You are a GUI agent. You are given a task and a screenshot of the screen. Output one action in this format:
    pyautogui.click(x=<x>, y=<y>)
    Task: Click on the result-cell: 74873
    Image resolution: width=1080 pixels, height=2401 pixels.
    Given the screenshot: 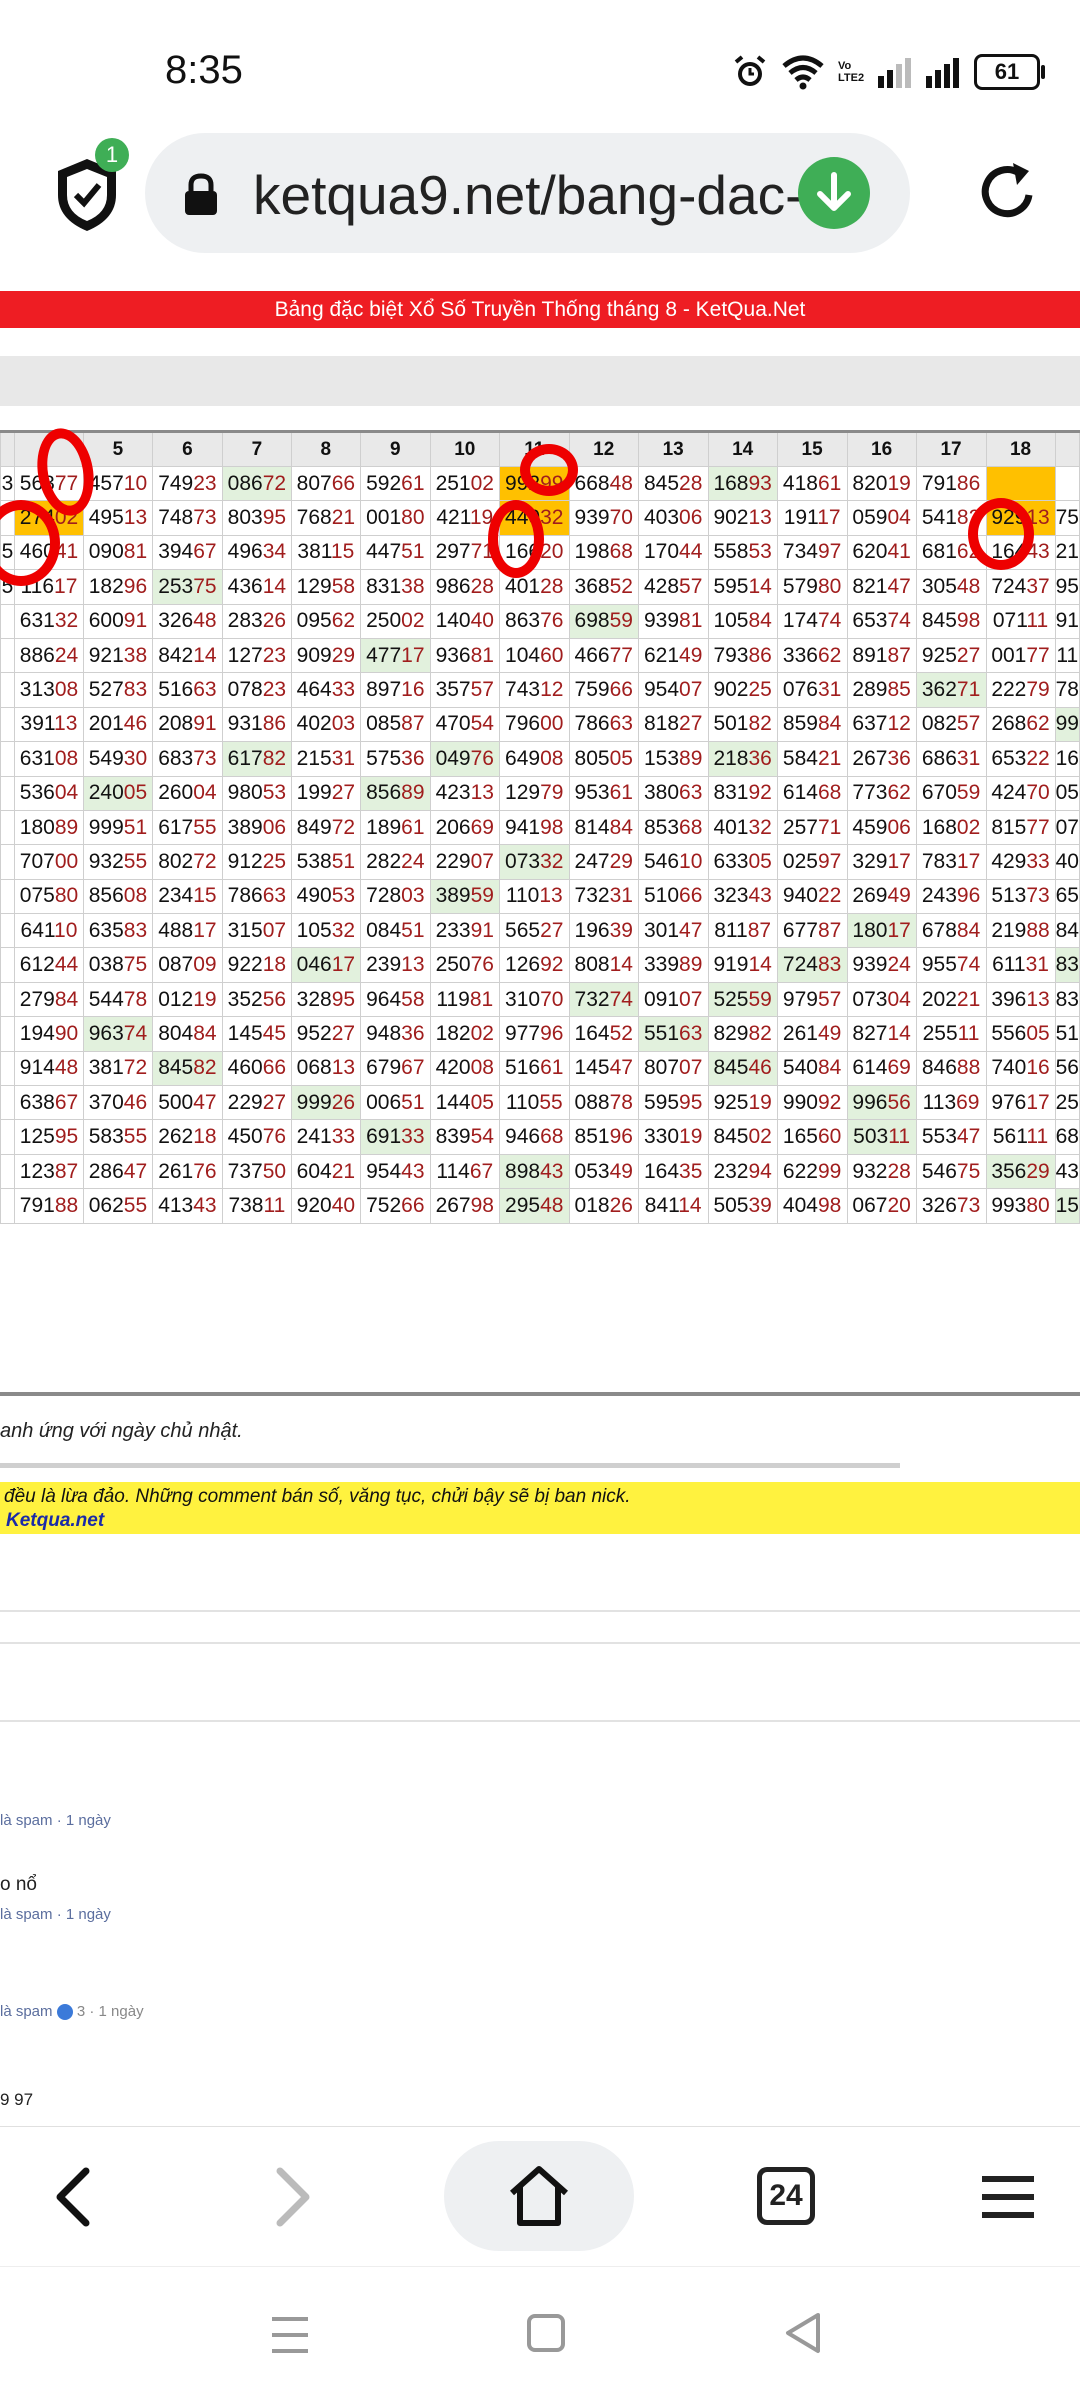 What is the action you would take?
    pyautogui.click(x=187, y=518)
    